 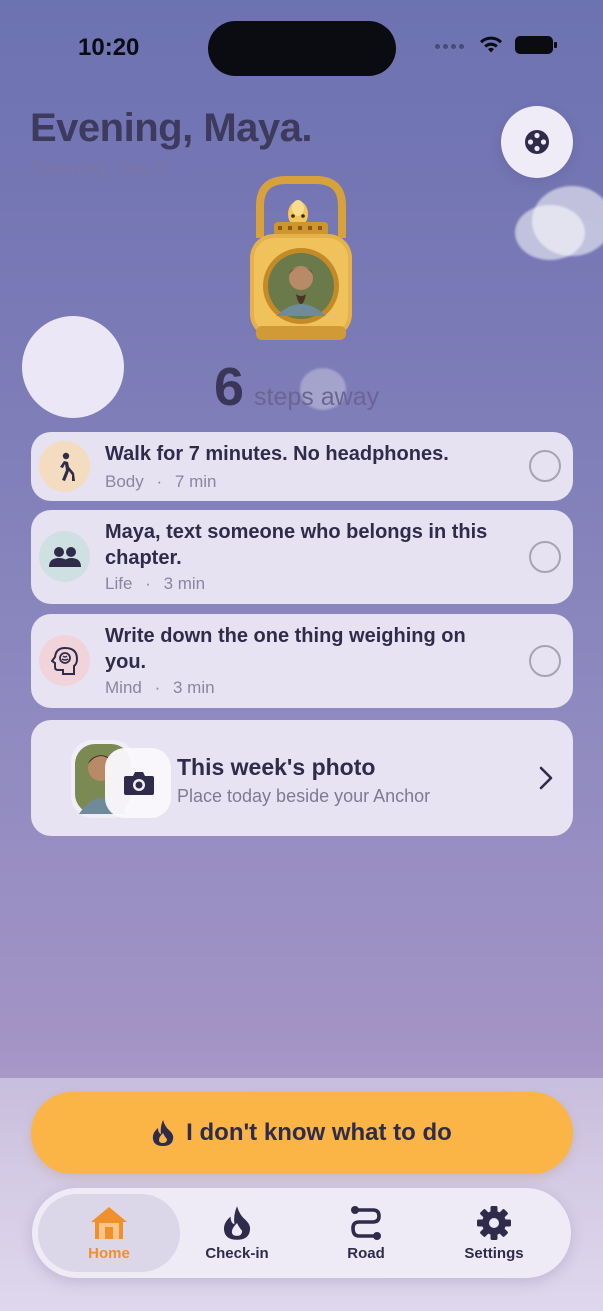 What do you see at coordinates (301, 261) in the screenshot?
I see `anchor-lantern` at bounding box center [301, 261].